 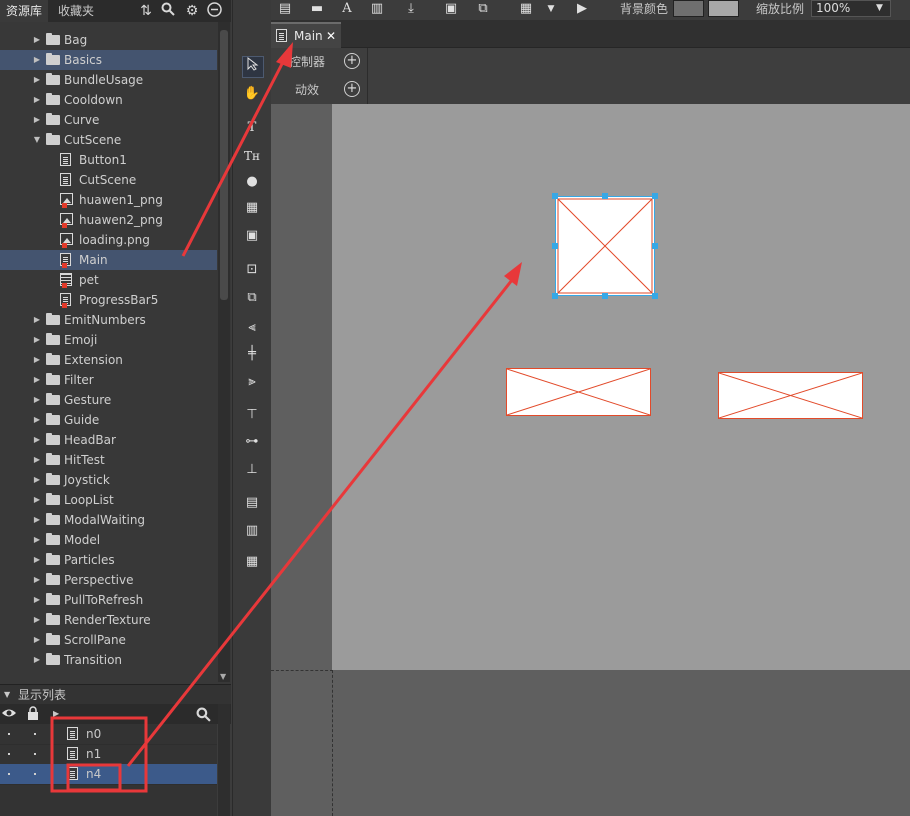 I want to click on close-icon: ✕, so click(x=331, y=36).